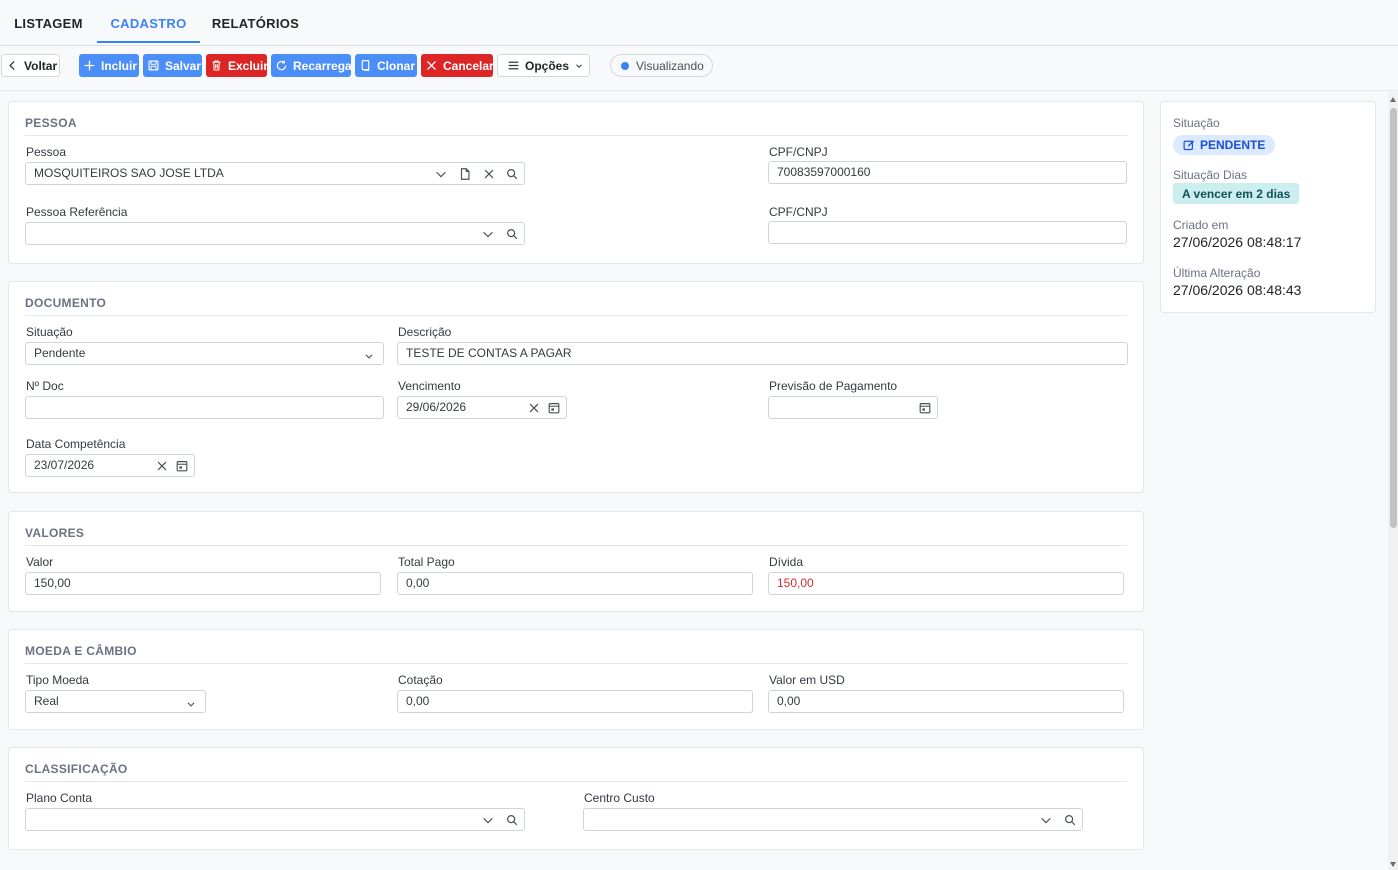  Describe the element at coordinates (795, 583) in the screenshot. I see `divida-value: 150,00` at that location.